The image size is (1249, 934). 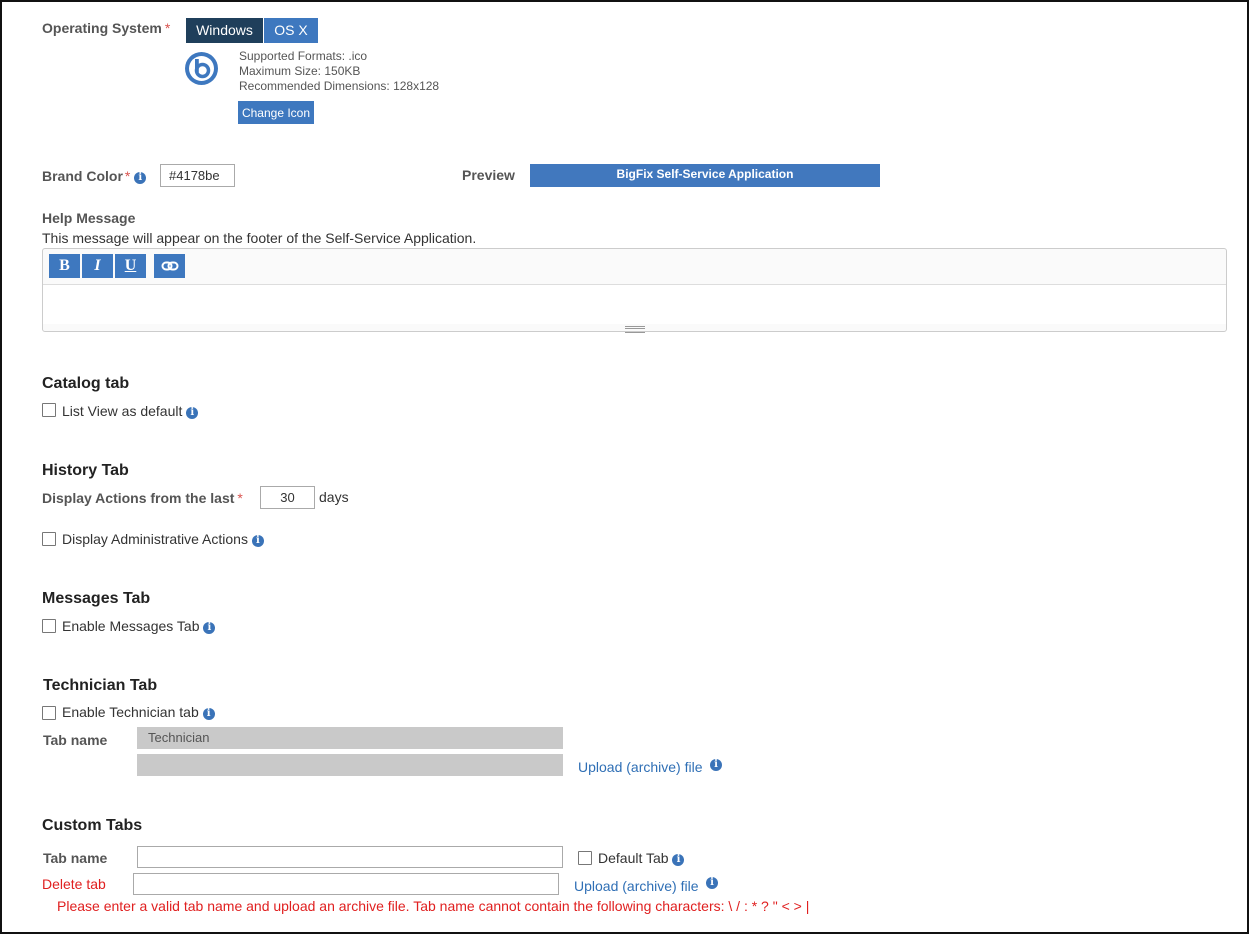 What do you see at coordinates (488, 175) in the screenshot?
I see `preview-label: Preview` at bounding box center [488, 175].